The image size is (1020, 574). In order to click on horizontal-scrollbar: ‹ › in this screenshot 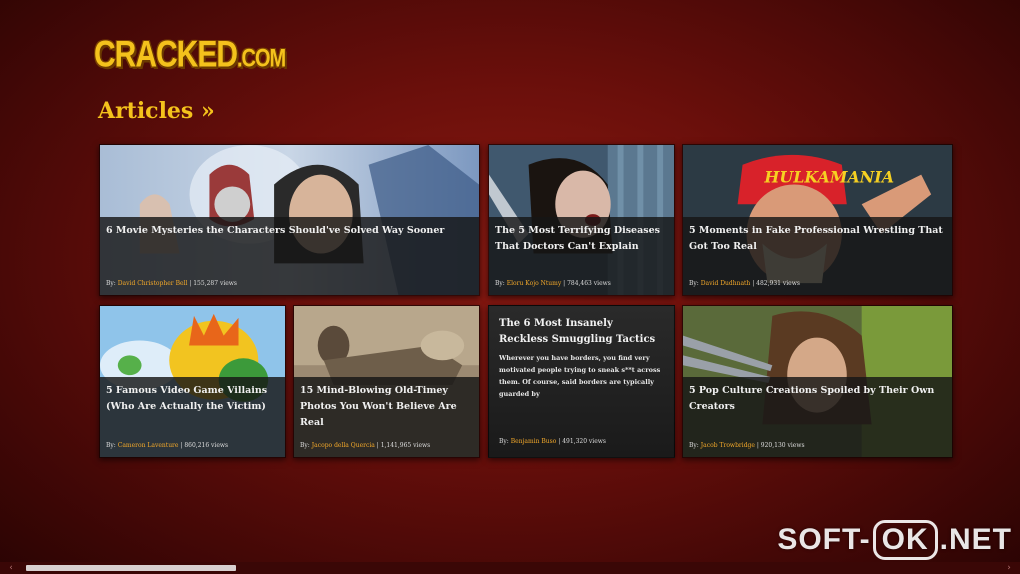, I will do `click(510, 568)`.